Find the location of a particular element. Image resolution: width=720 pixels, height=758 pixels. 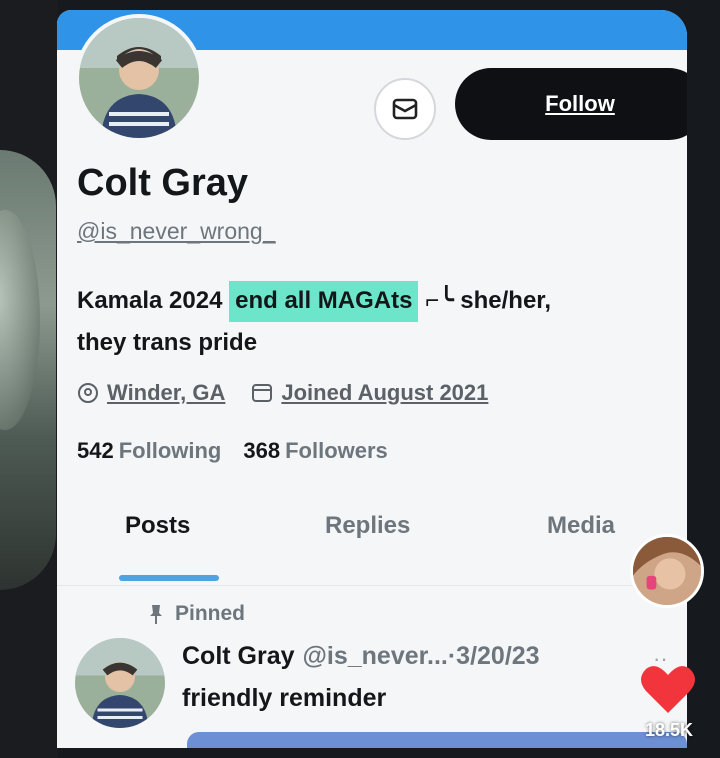

post-date: ·3/20/23 is located at coordinates (494, 656).